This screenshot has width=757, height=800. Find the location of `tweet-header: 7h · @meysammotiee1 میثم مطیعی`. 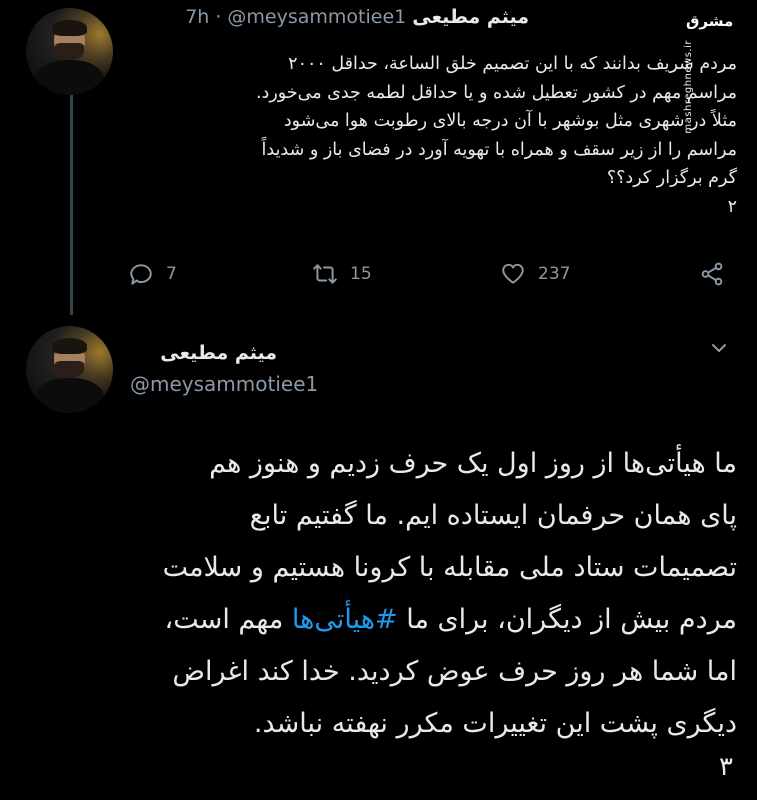

tweet-header: 7h · @meysammotiee1 میثم مطیعی is located at coordinates (357, 17).